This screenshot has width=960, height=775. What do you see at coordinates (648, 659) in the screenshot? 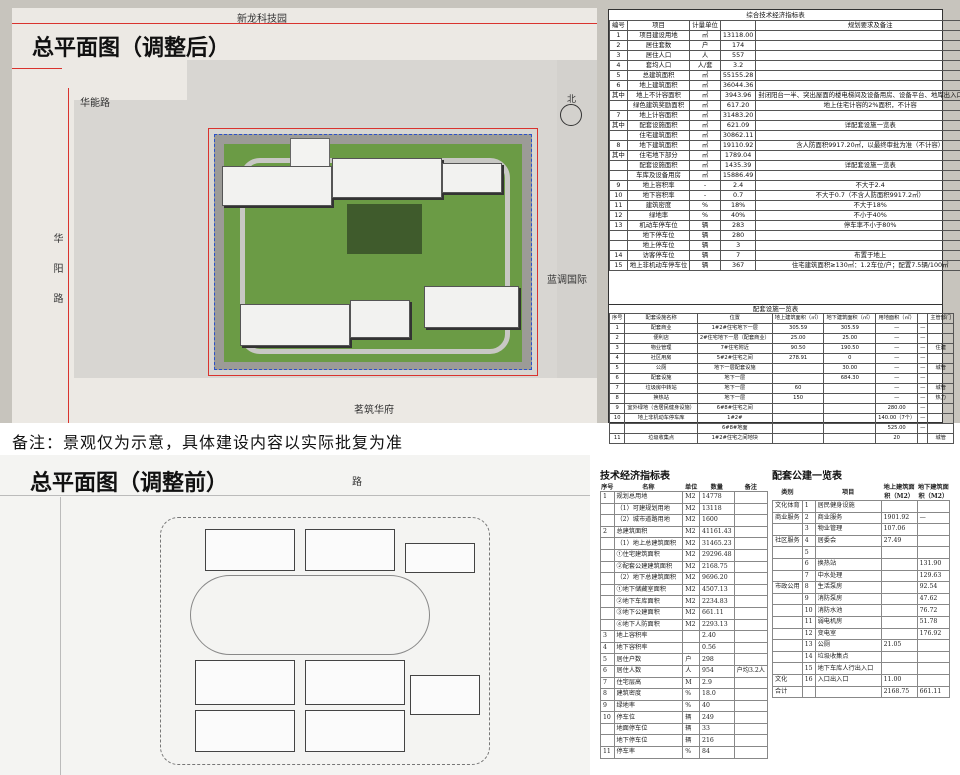
I see `table-cell: 居住户数` at bounding box center [648, 659].